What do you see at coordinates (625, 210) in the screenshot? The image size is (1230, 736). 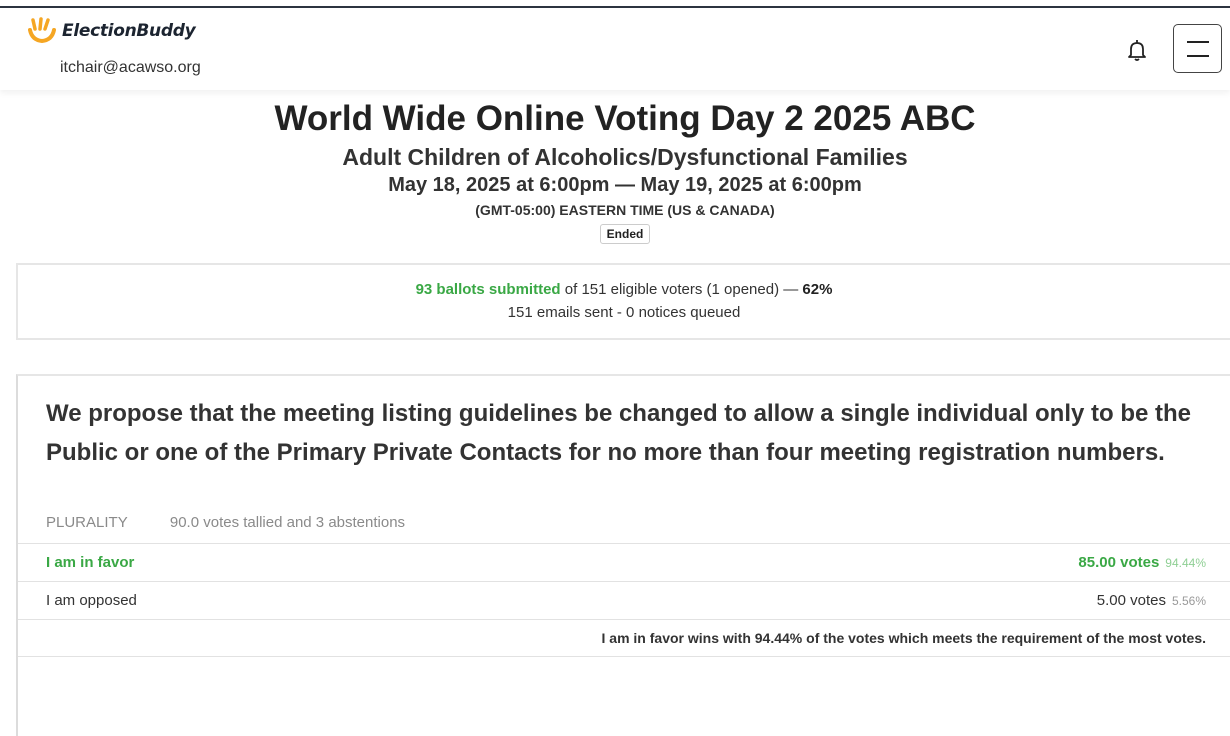 I see `election-timezone: (GMT-05:00) EASTERN TIME (US & CANADA)` at bounding box center [625, 210].